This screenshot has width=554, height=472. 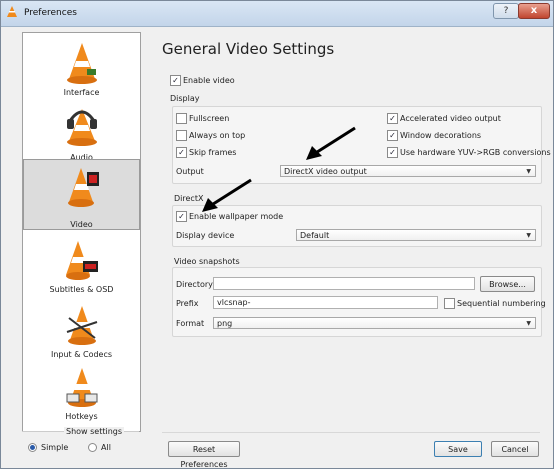 I want to click on sequential-numbering-label: Sequential numbering, so click(x=501, y=303).